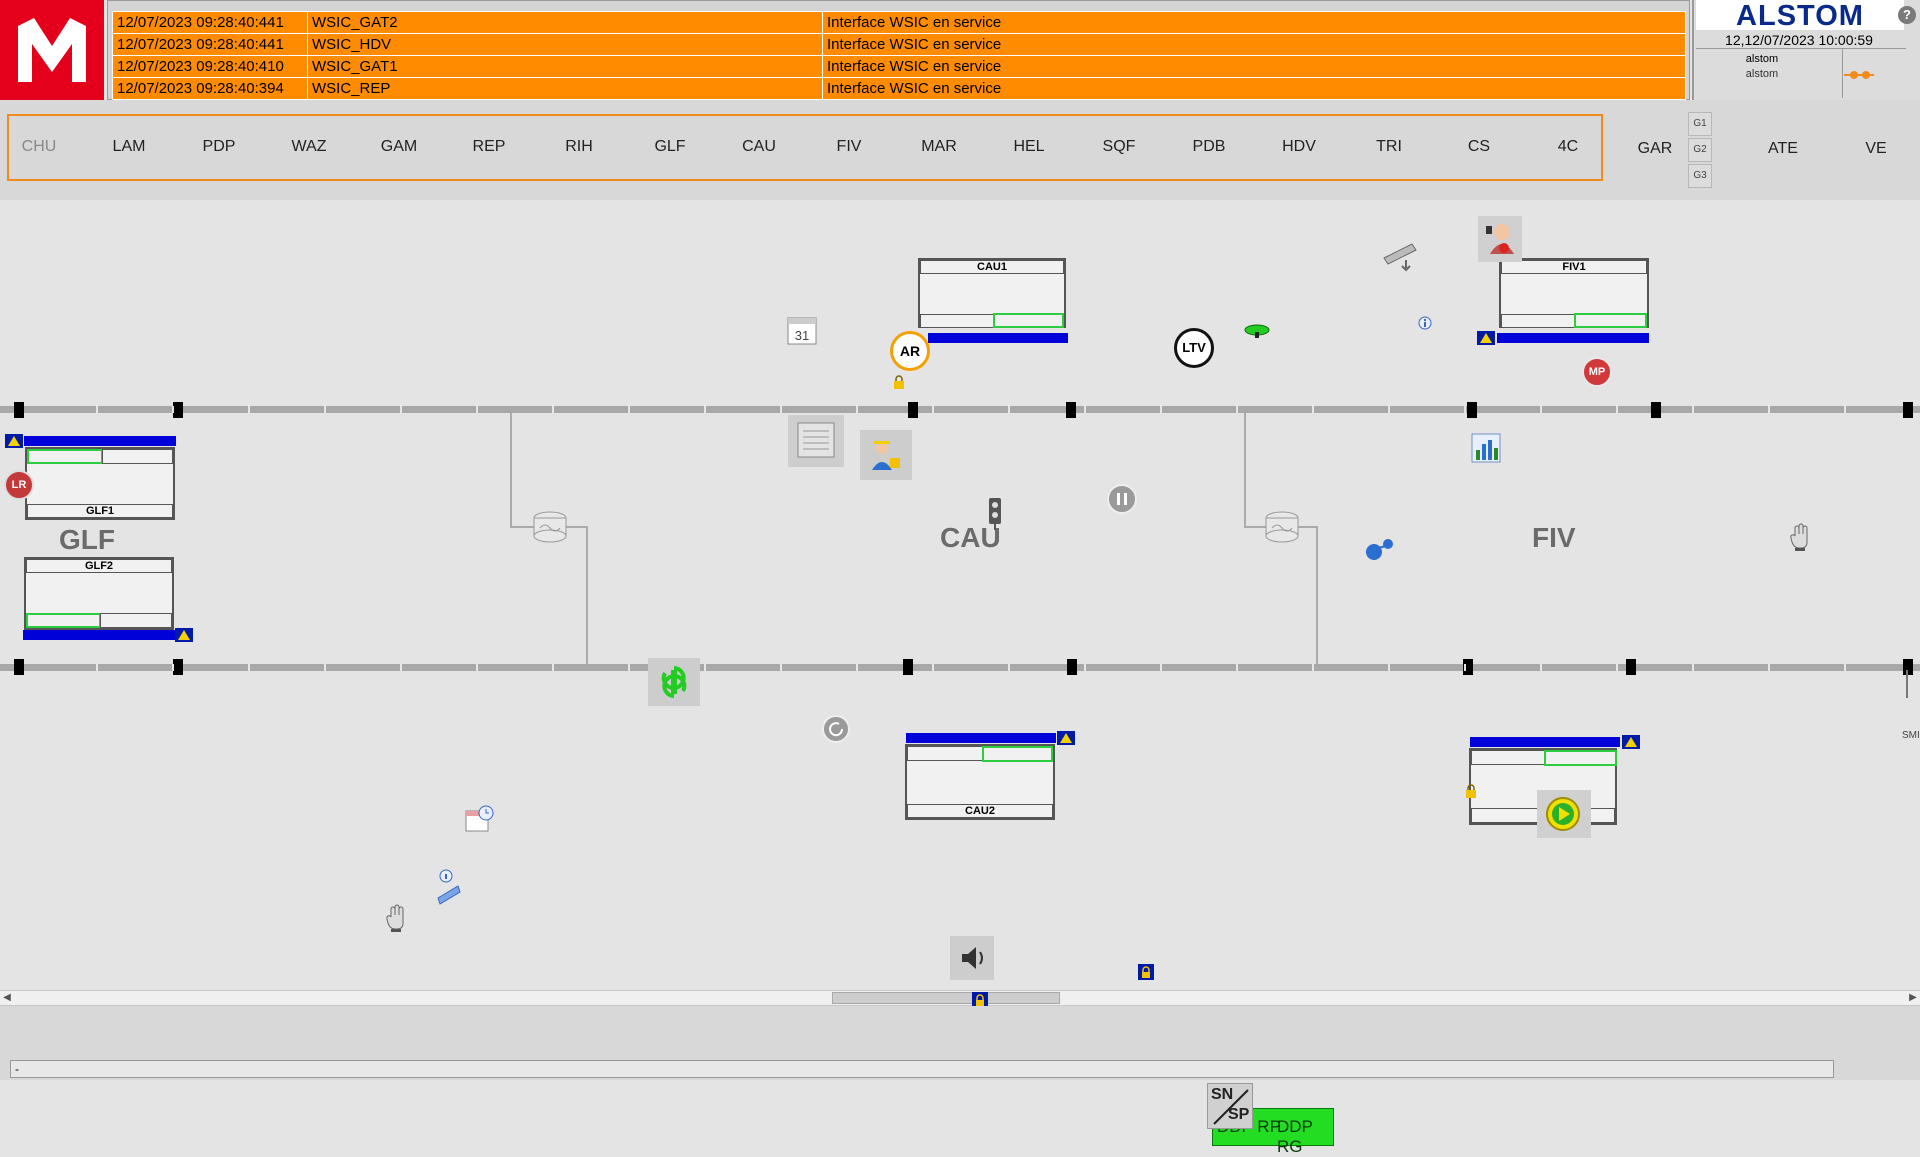 This screenshot has width=1920, height=1157. I want to click on info-train-icon, so click(449, 887).